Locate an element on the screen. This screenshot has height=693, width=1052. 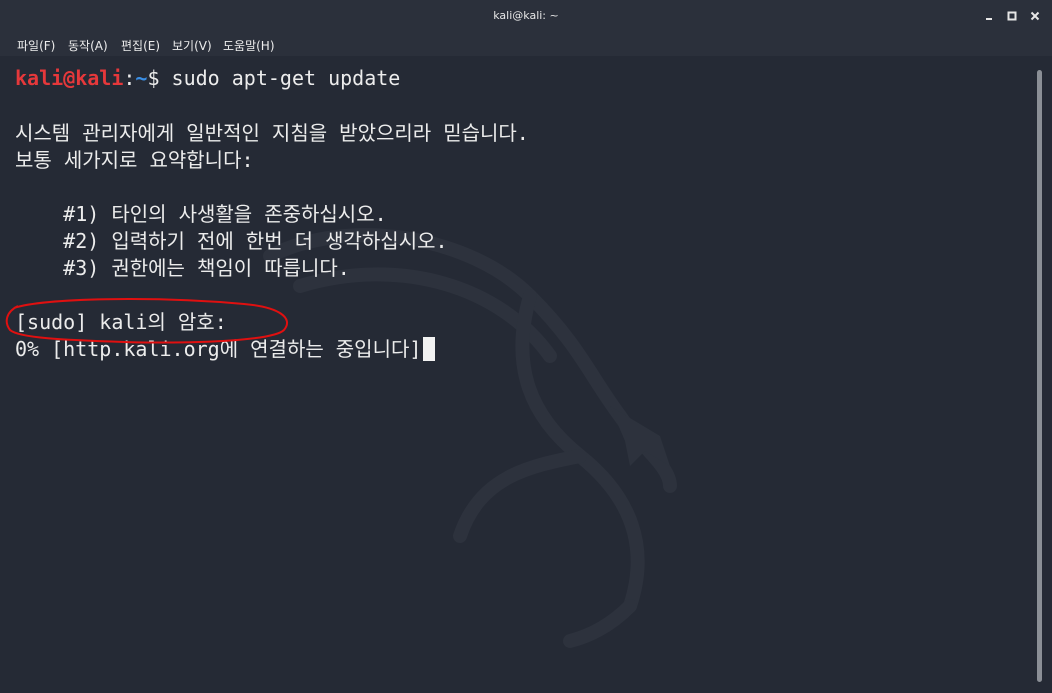
close-button is located at coordinates (1035, 16).